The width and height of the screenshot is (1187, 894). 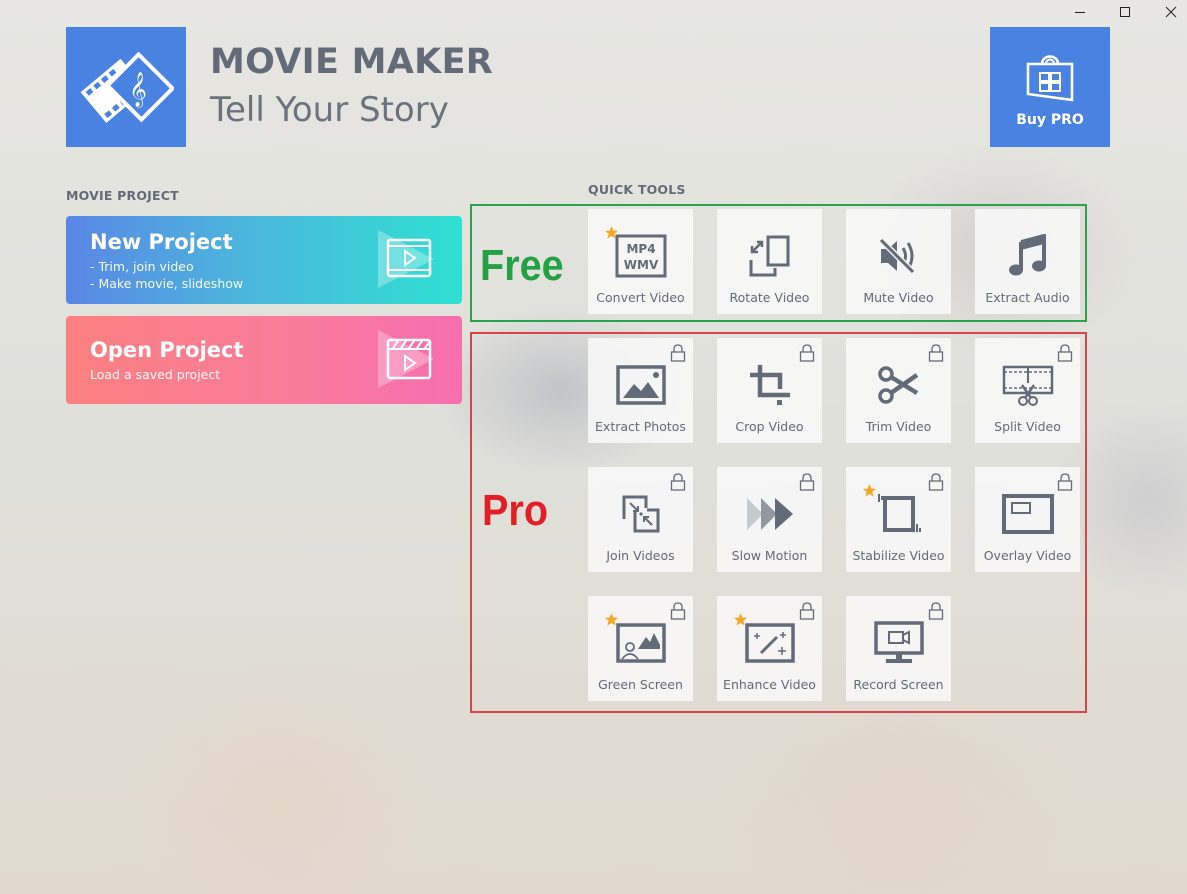 I want to click on store-bag-icon, so click(x=1050, y=78).